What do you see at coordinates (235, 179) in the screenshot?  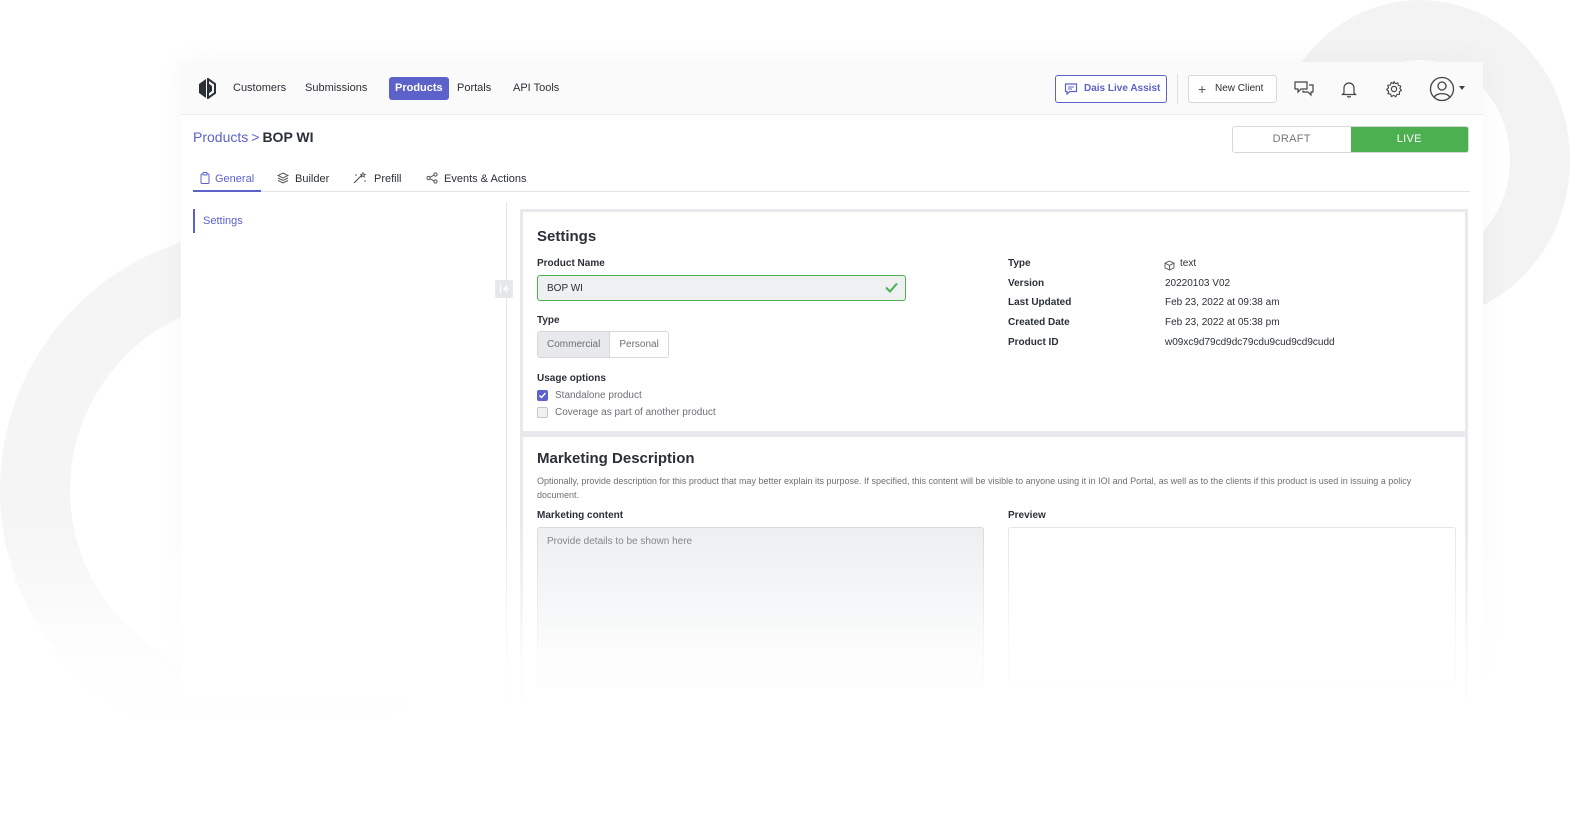 I see `tab-general-label: General` at bounding box center [235, 179].